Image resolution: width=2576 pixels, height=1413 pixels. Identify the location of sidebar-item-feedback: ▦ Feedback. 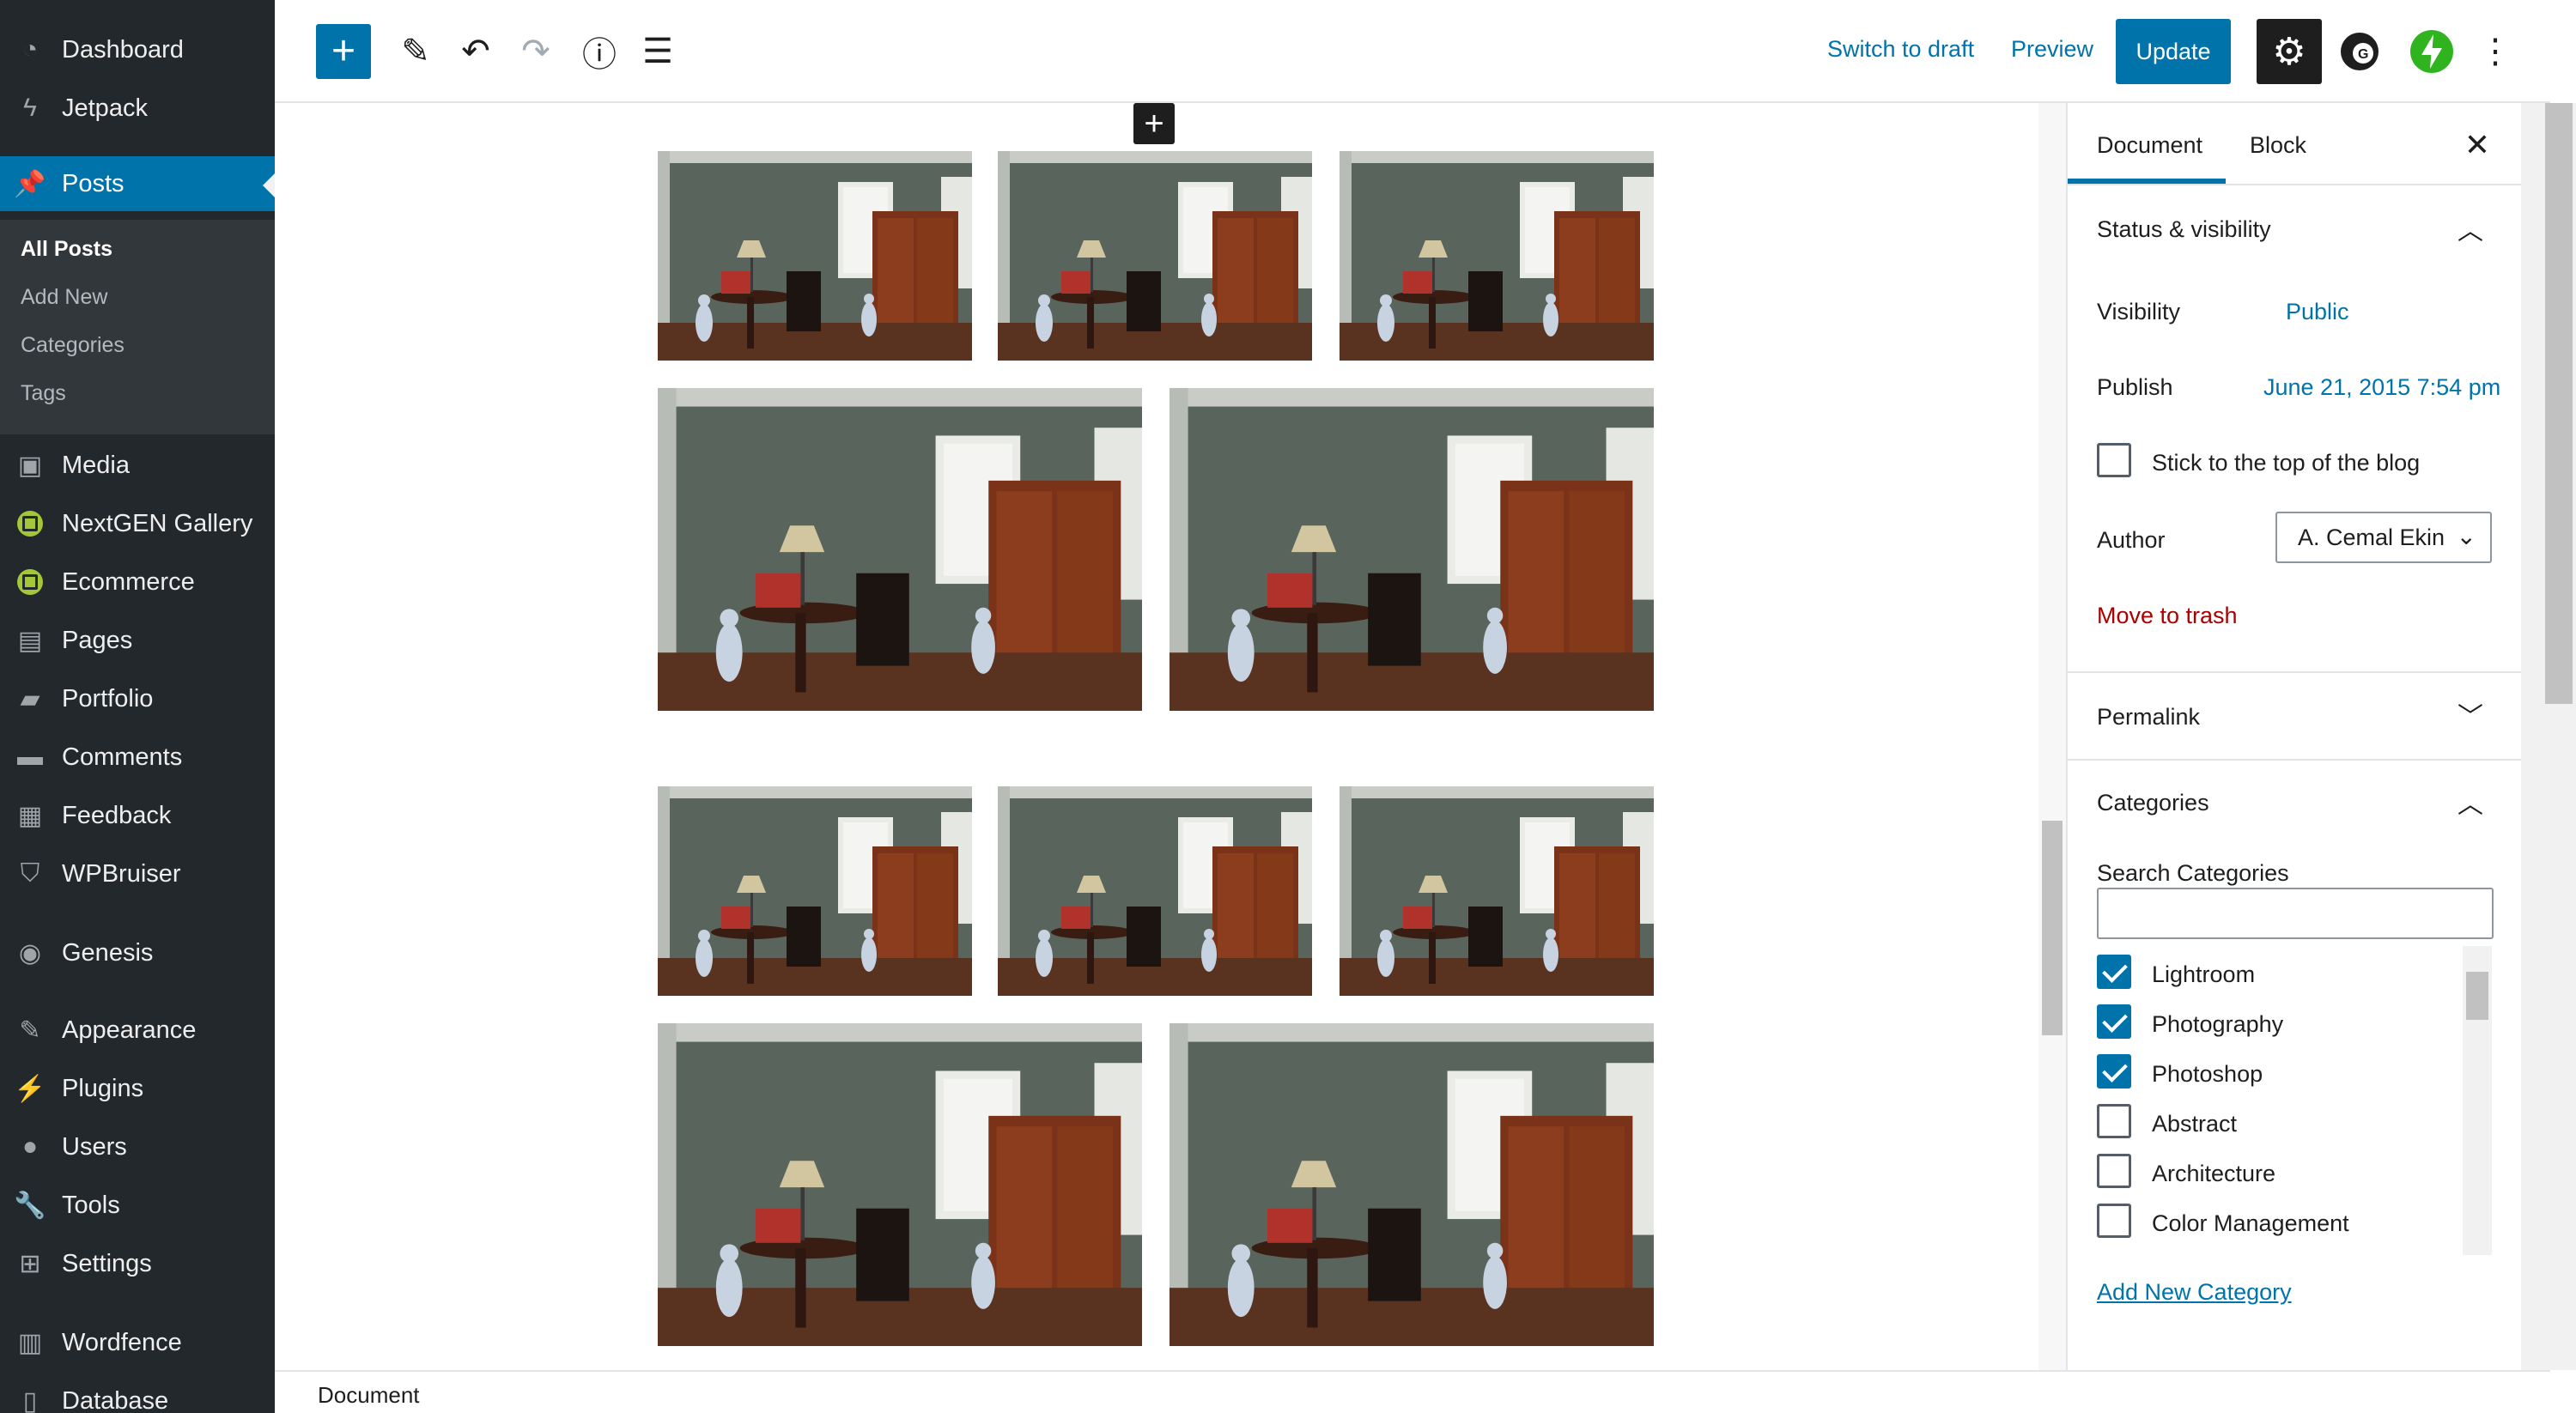
(137, 815).